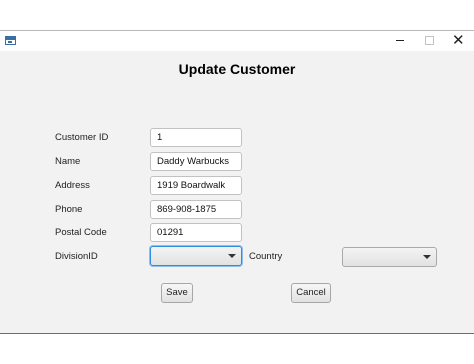  I want to click on minimize-icon, so click(400, 40).